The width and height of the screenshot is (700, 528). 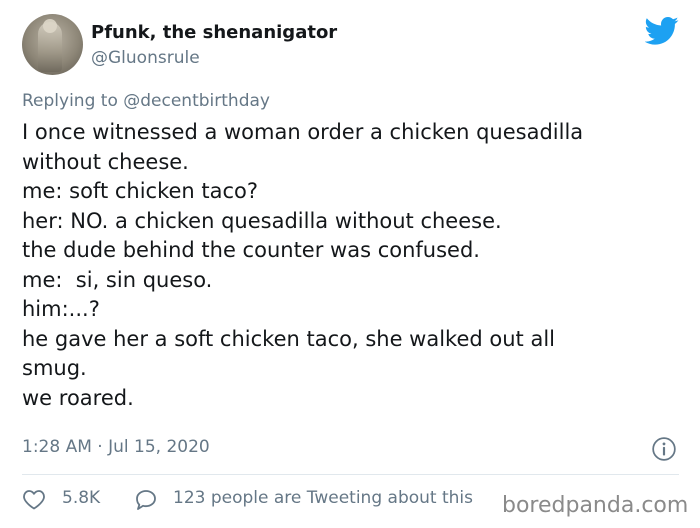 I want to click on tweeting-about-link: 123 people are Tweeting about this, so click(x=323, y=498).